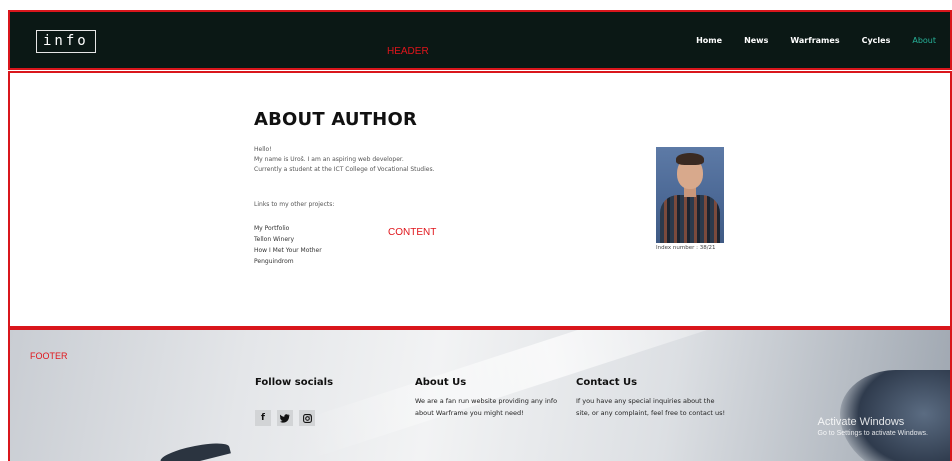 This screenshot has width=952, height=461. What do you see at coordinates (924, 40) in the screenshot?
I see `nav-link-about: About` at bounding box center [924, 40].